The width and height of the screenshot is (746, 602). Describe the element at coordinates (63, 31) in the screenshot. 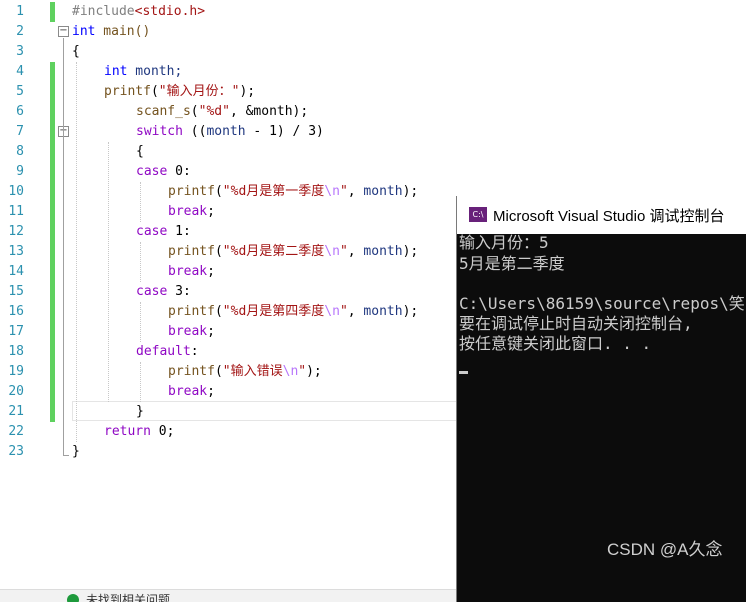

I see `collapse-icon: −` at that location.